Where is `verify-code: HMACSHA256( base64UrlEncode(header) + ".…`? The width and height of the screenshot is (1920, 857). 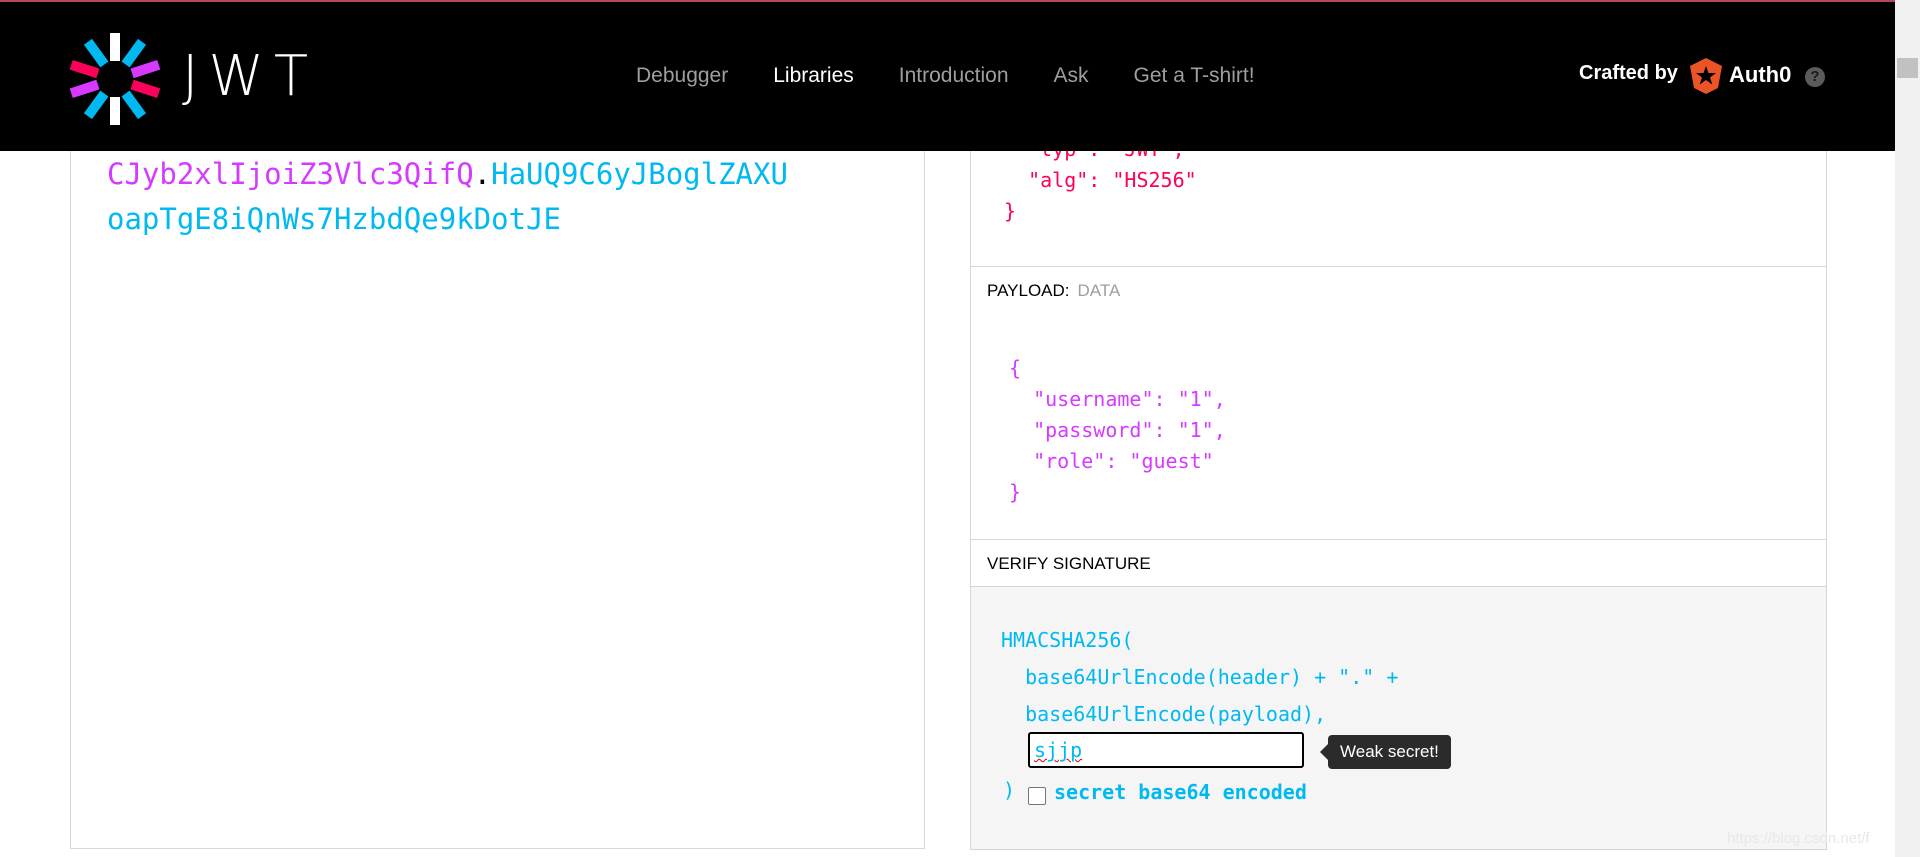
verify-code: HMACSHA256( base64UrlEncode(header) + ".… is located at coordinates (1200, 677).